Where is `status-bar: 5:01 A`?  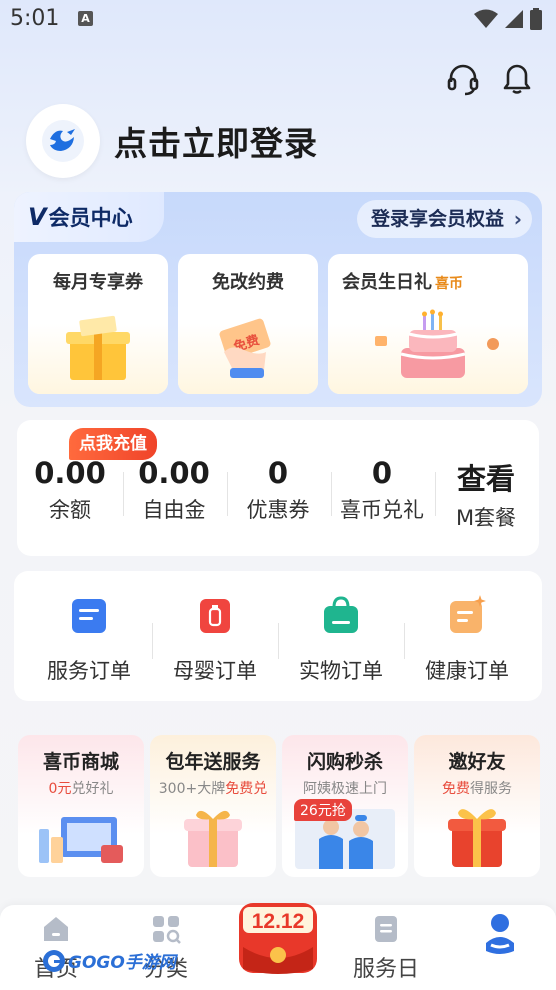
status-bar: 5:01 A is located at coordinates (278, 20).